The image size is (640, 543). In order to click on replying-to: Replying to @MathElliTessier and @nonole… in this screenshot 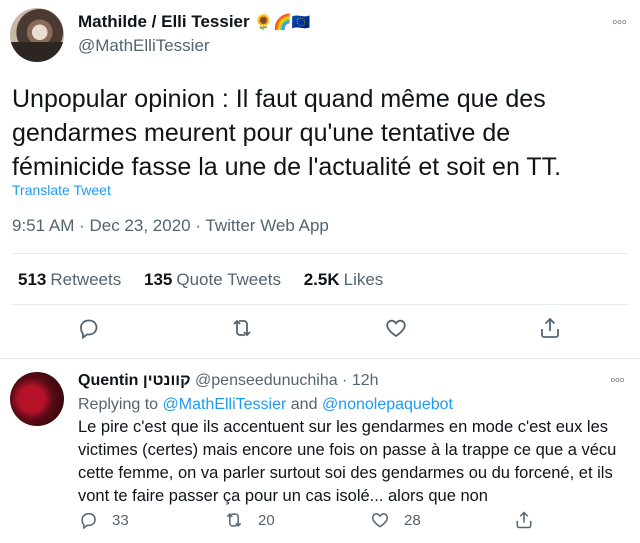, I will do `click(265, 404)`.